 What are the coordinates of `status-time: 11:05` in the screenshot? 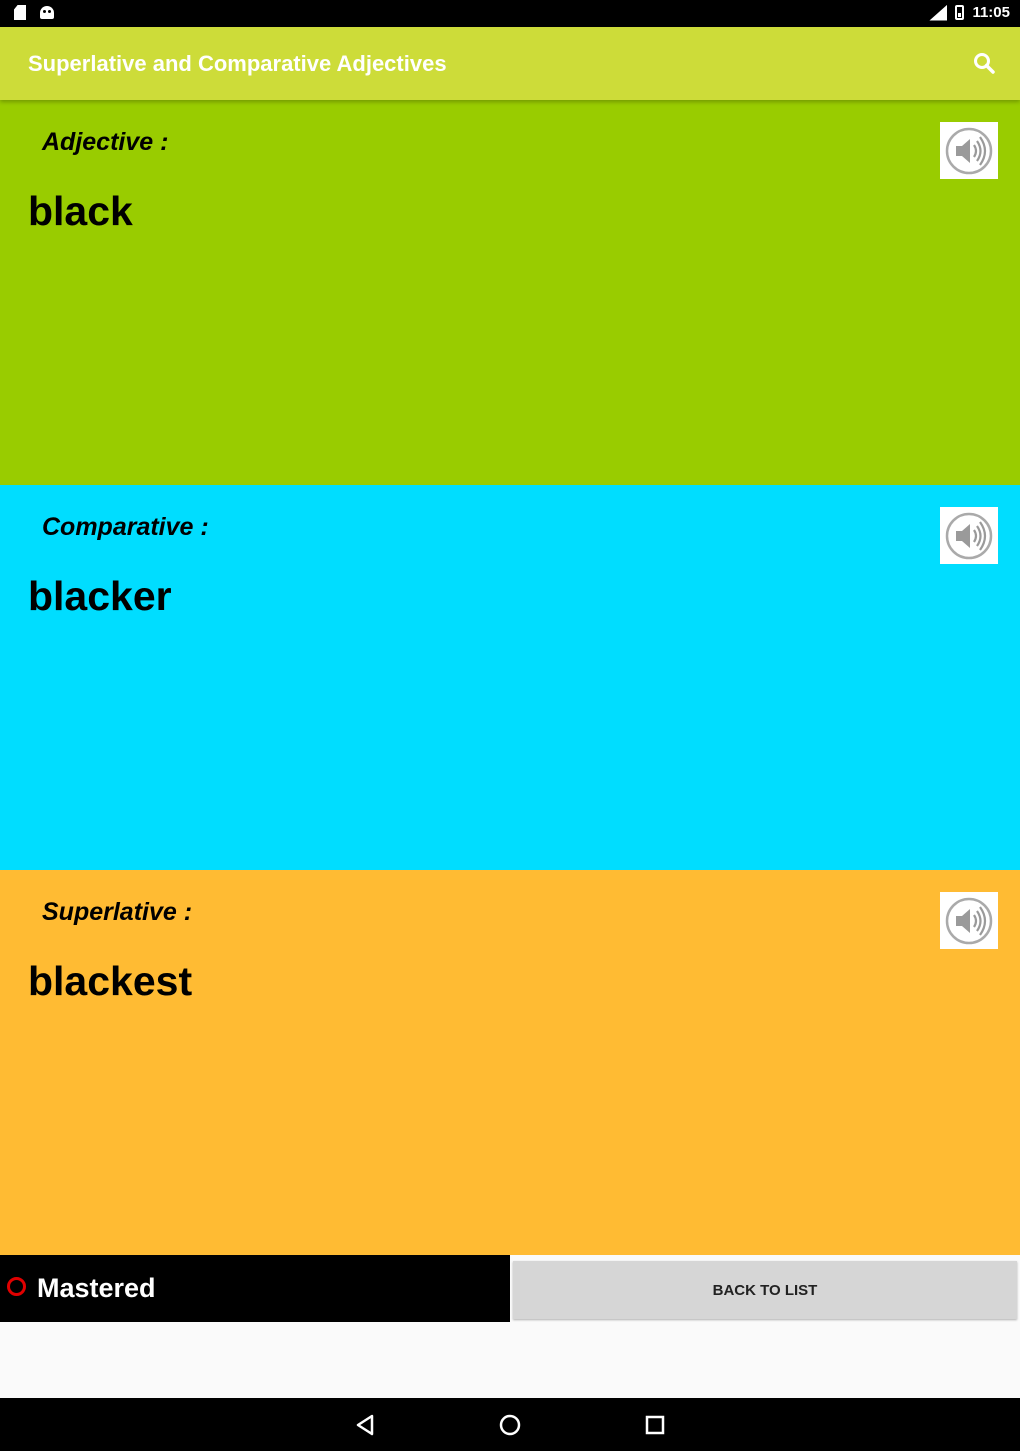 It's located at (991, 12).